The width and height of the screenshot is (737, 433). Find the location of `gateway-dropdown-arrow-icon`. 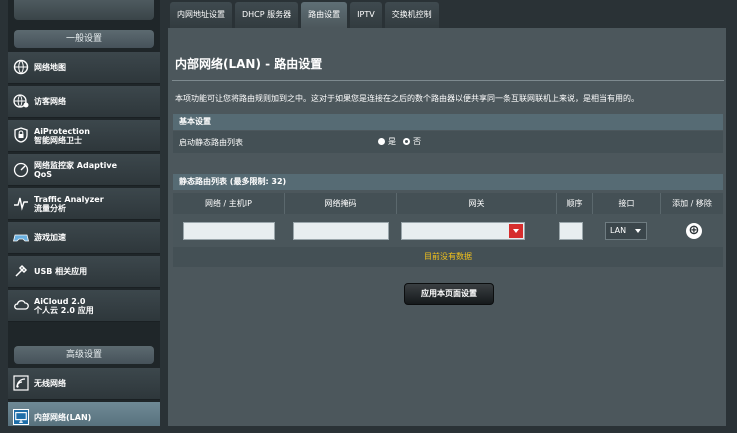

gateway-dropdown-arrow-icon is located at coordinates (516, 231).